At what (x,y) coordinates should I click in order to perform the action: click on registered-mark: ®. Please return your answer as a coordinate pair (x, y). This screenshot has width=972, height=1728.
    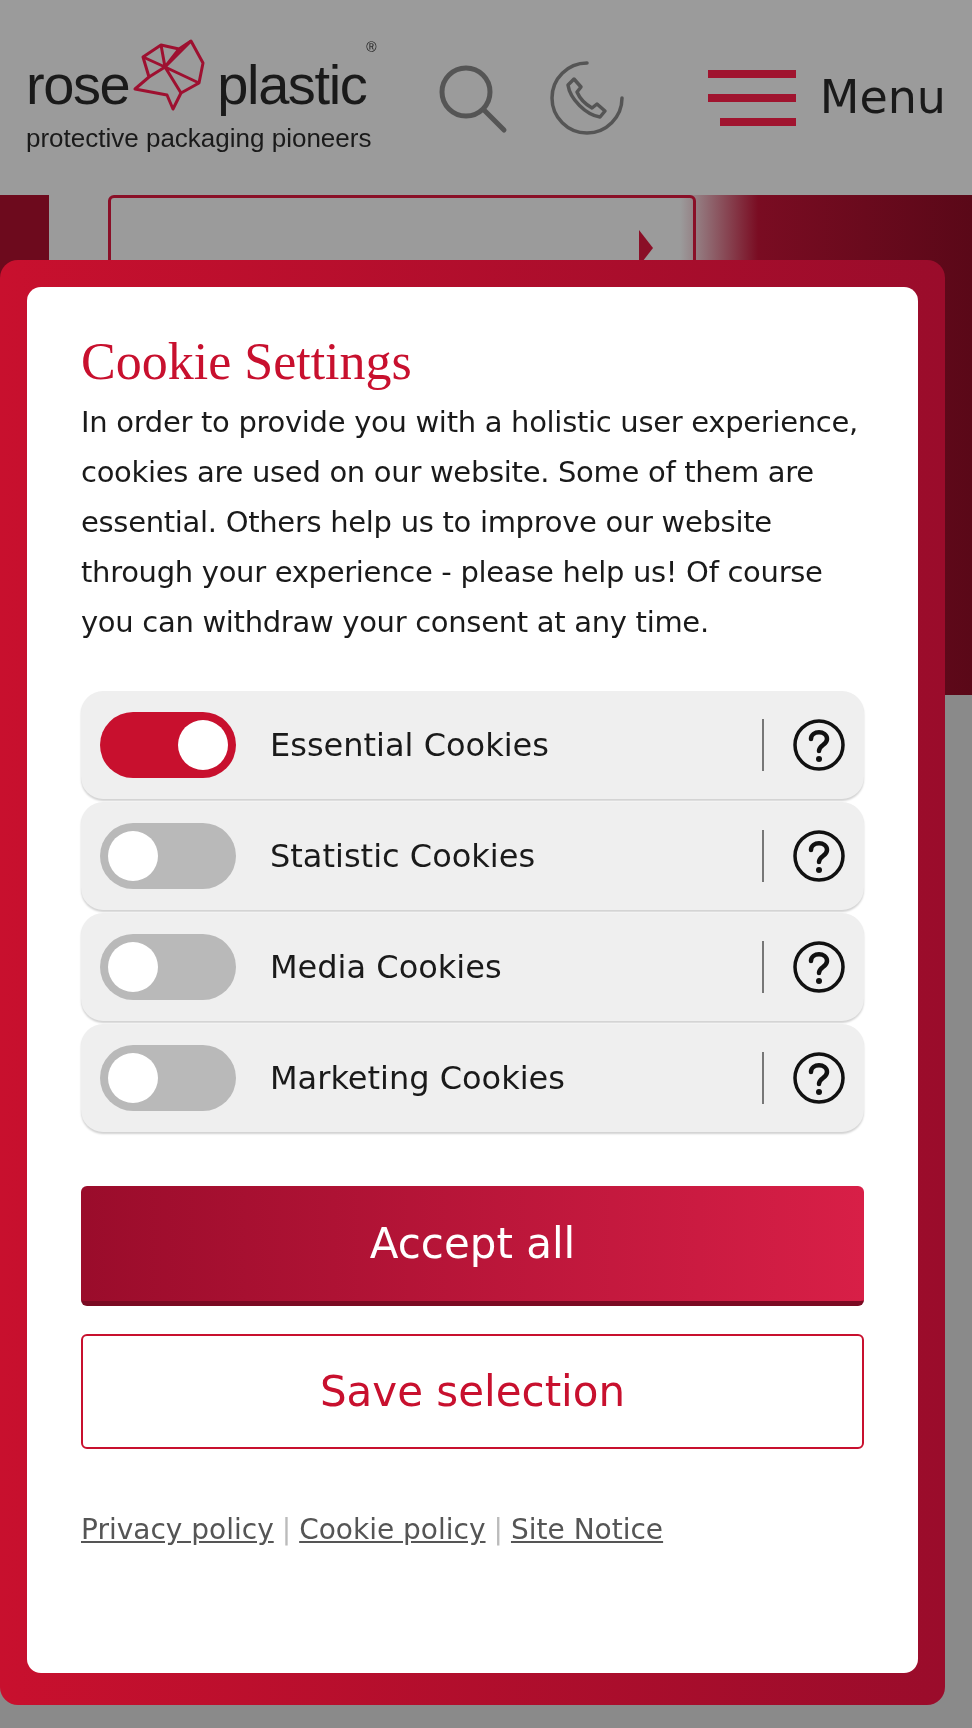
    Looking at the image, I should click on (371, 47).